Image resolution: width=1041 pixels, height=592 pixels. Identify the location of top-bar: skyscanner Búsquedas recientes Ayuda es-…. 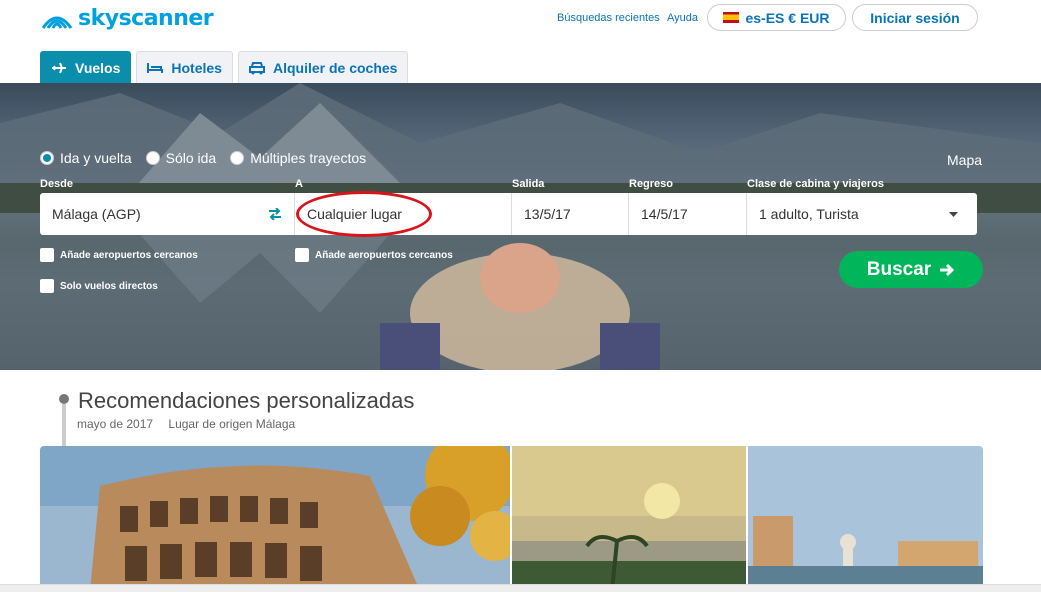
(520, 25).